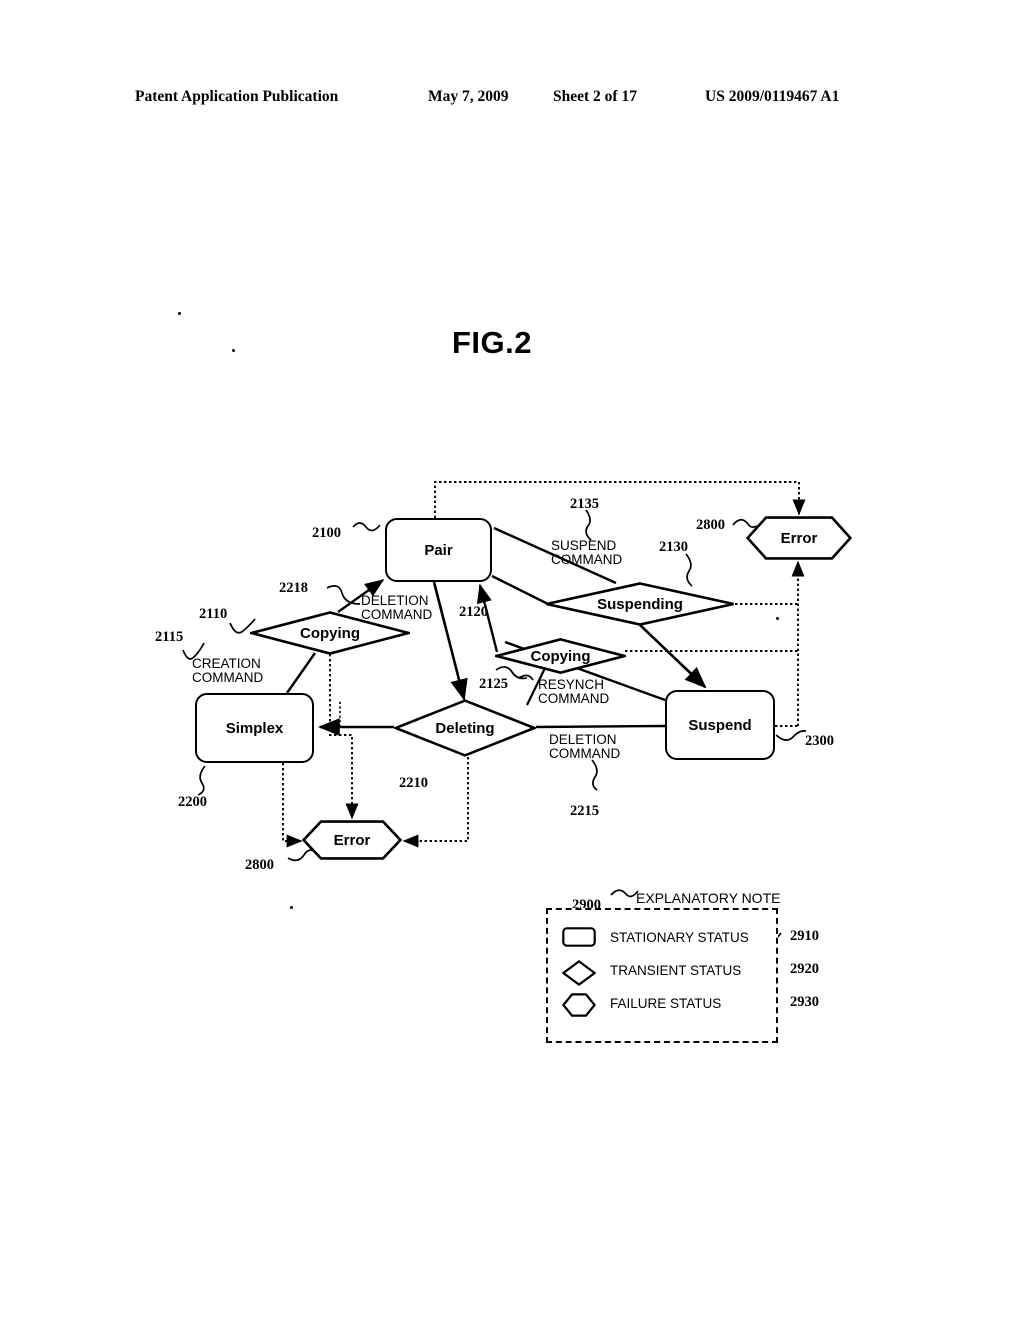 This screenshot has height=1320, width=1024. What do you see at coordinates (435, 802) in the screenshot?
I see `edge-deleting-to-error-bottom` at bounding box center [435, 802].